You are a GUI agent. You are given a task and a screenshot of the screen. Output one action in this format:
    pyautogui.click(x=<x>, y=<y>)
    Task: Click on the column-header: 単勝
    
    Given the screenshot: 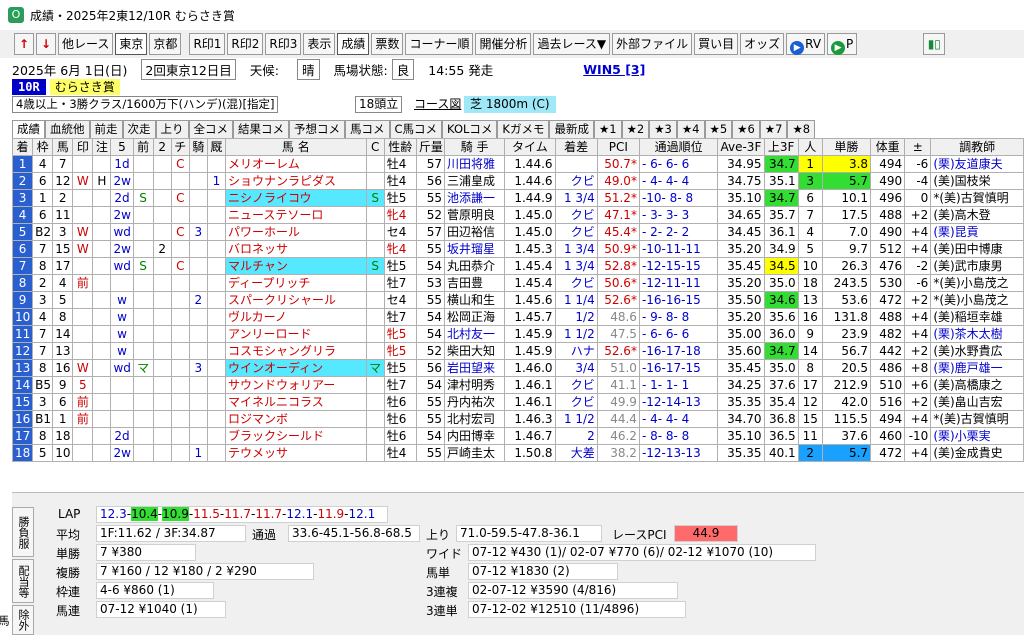 What is the action you would take?
    pyautogui.click(x=846, y=147)
    